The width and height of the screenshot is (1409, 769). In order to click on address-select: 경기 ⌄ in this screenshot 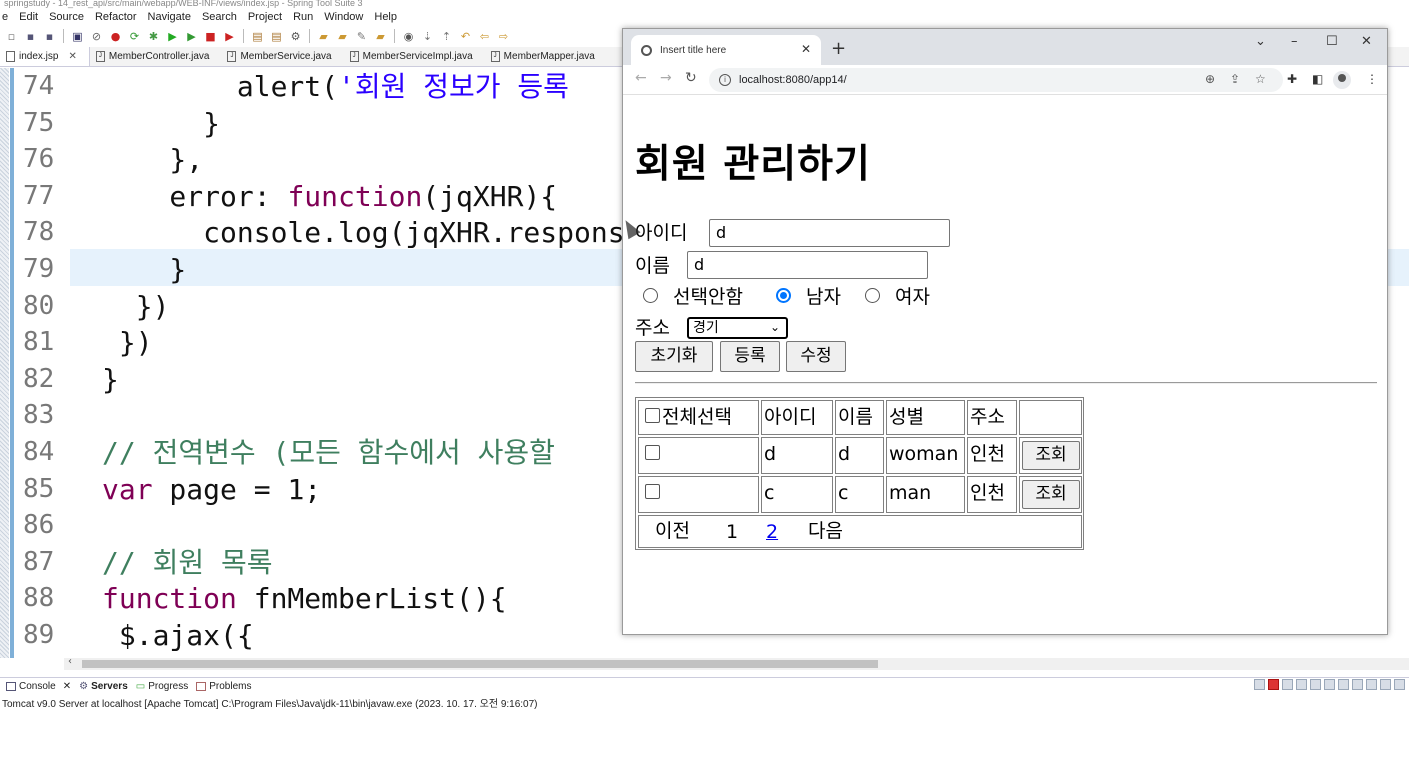, I will do `click(737, 328)`.